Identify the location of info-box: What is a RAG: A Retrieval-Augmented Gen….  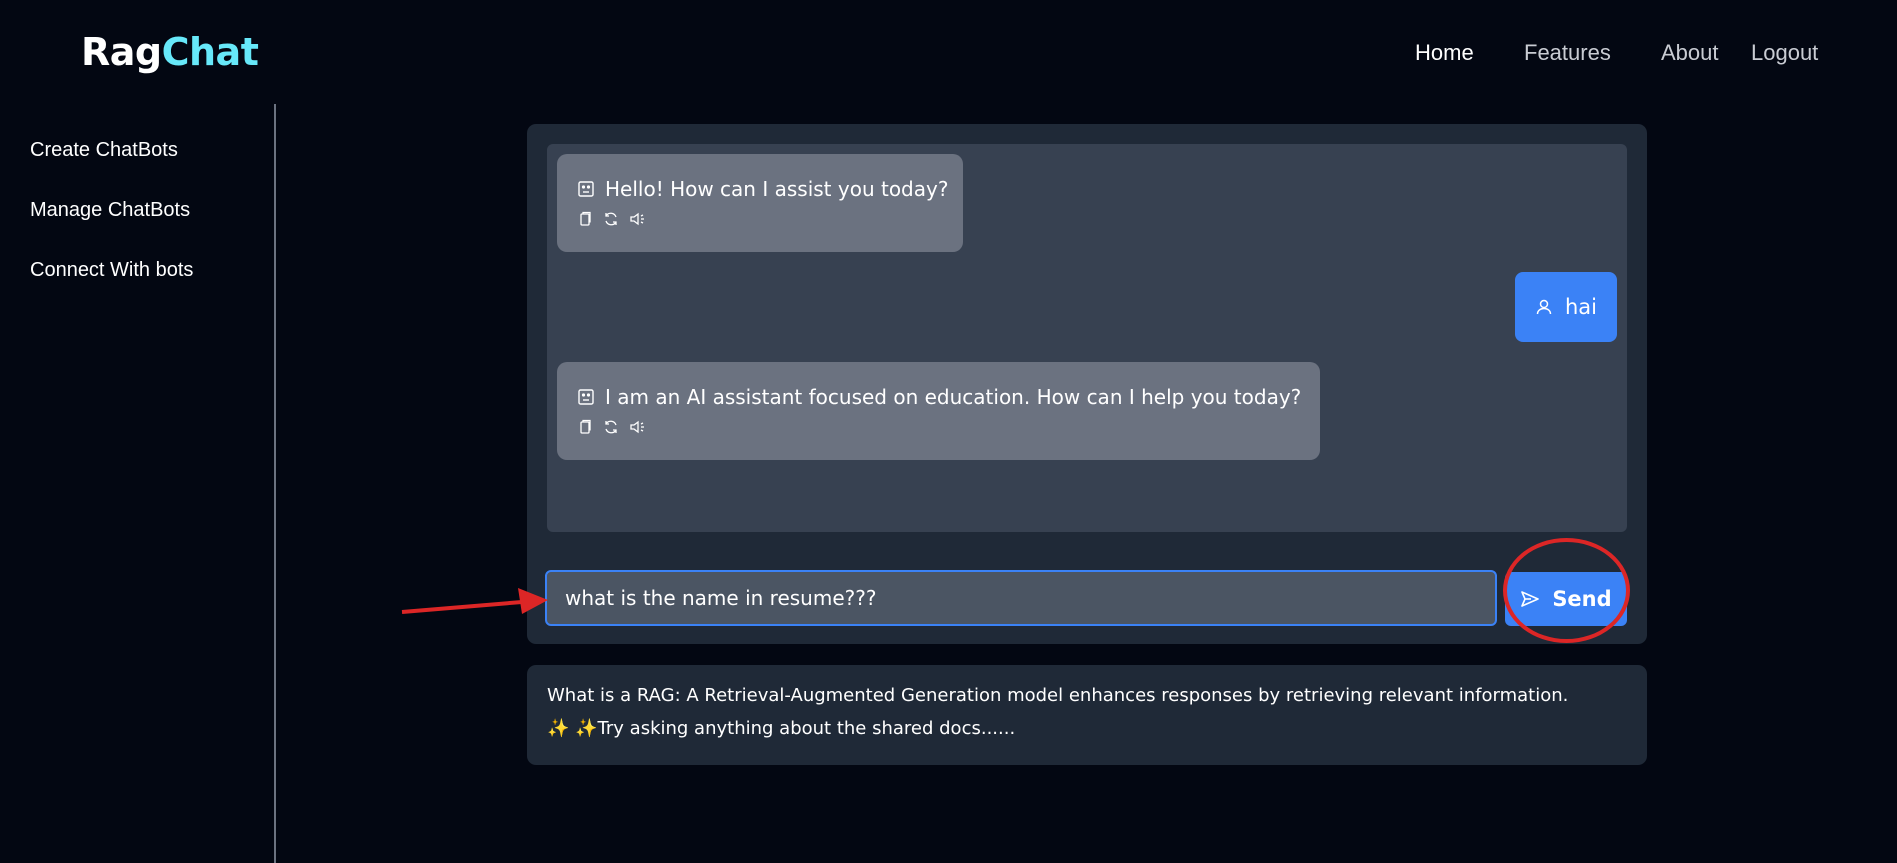
(1087, 715).